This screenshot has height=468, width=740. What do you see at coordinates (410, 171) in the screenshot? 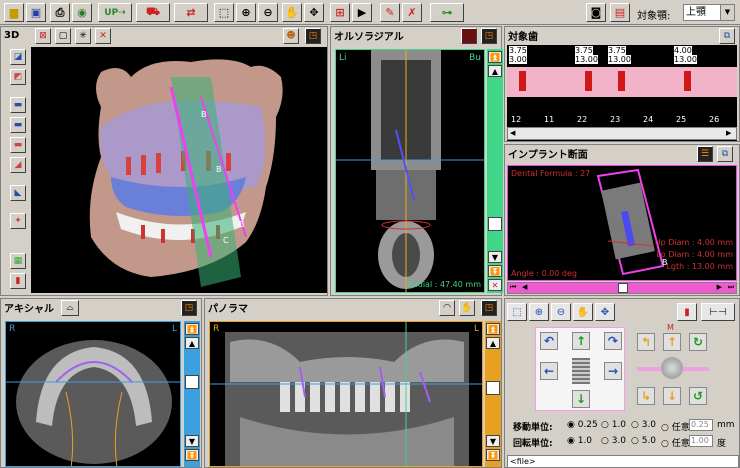
I see `viewport-ortho: Li Bu Radial : 47.40 mm` at bounding box center [410, 171].